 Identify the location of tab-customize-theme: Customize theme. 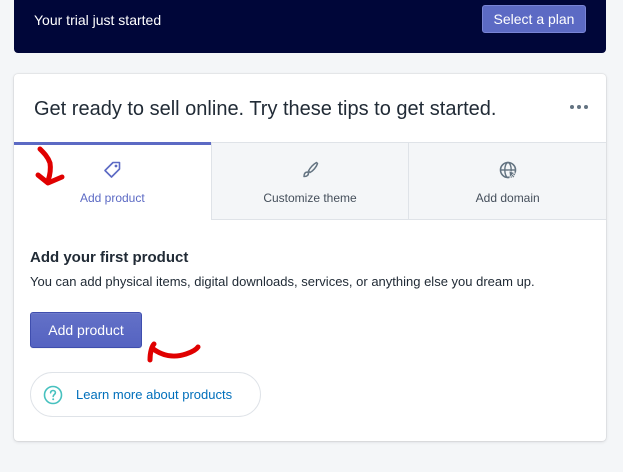
(309, 181).